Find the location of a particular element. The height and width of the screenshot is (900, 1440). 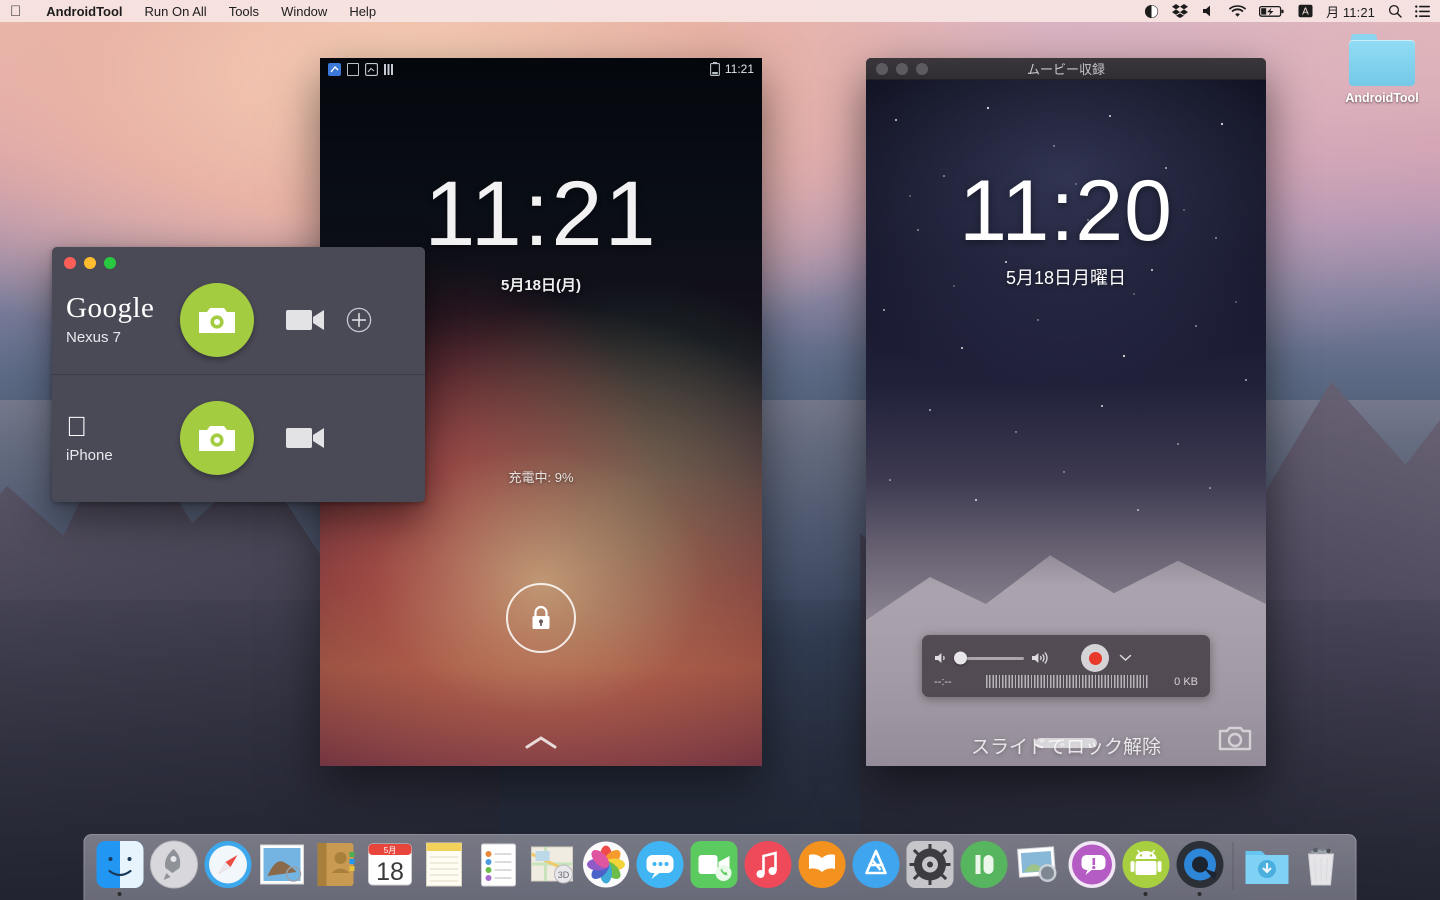

volume-slider is located at coordinates (989, 658).